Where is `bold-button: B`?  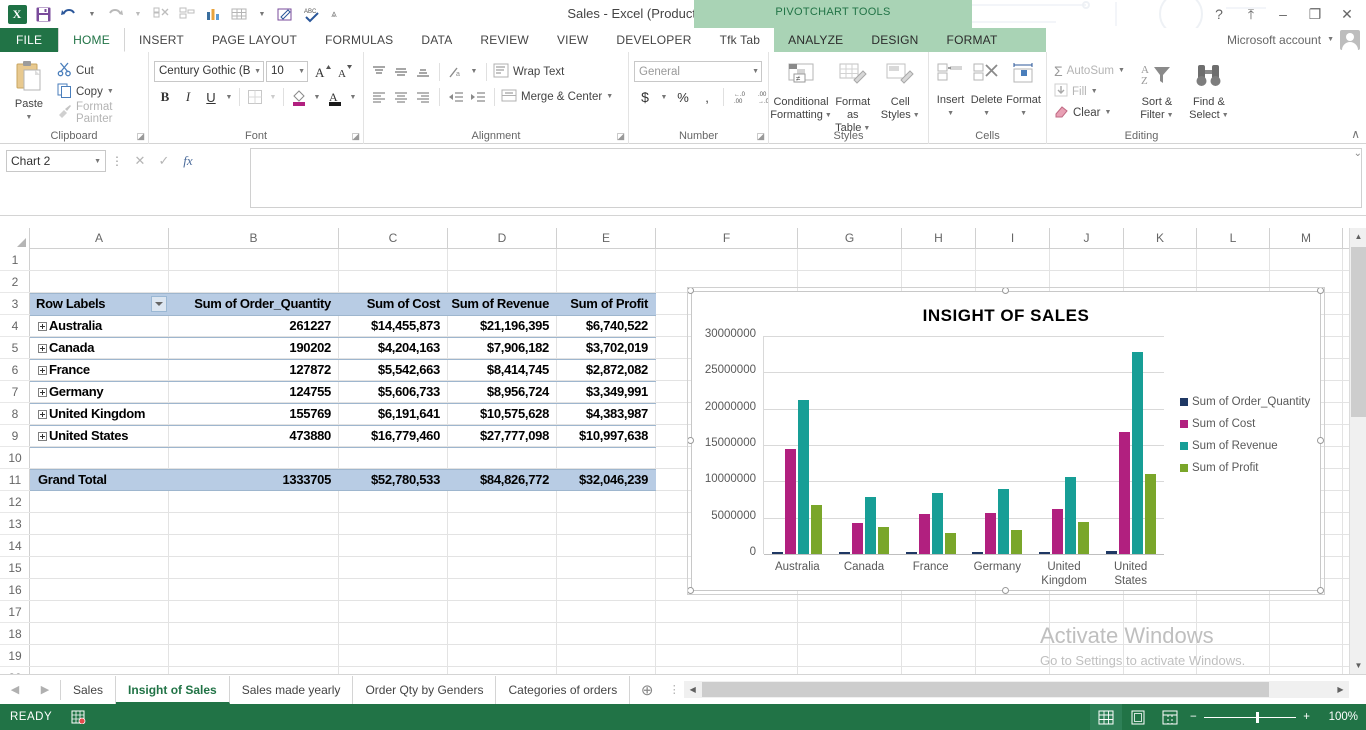
bold-button: B is located at coordinates (165, 97).